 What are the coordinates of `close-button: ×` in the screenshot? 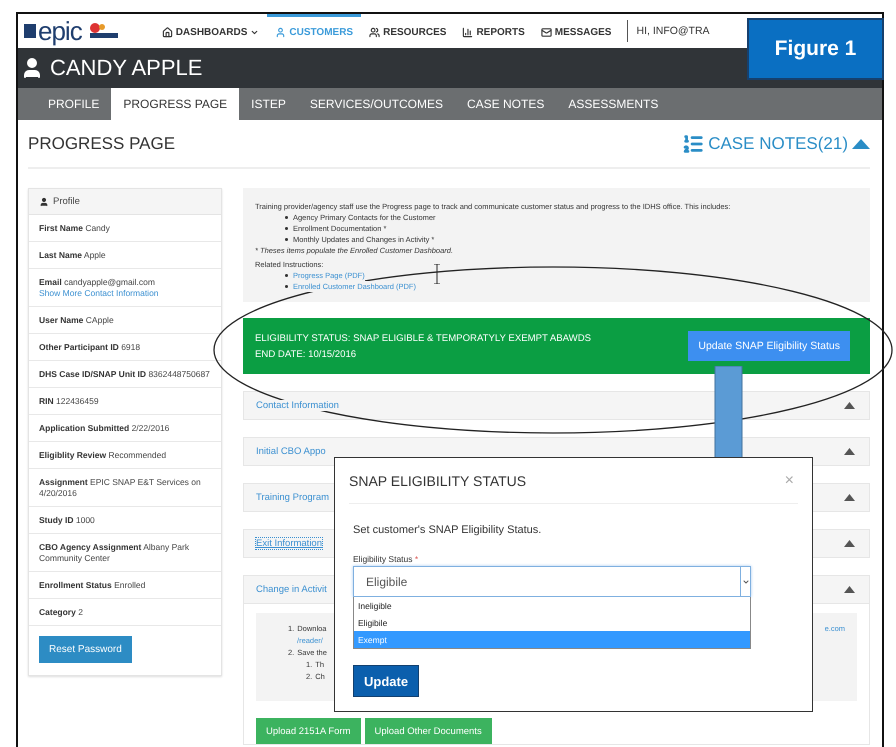 It's located at (789, 481).